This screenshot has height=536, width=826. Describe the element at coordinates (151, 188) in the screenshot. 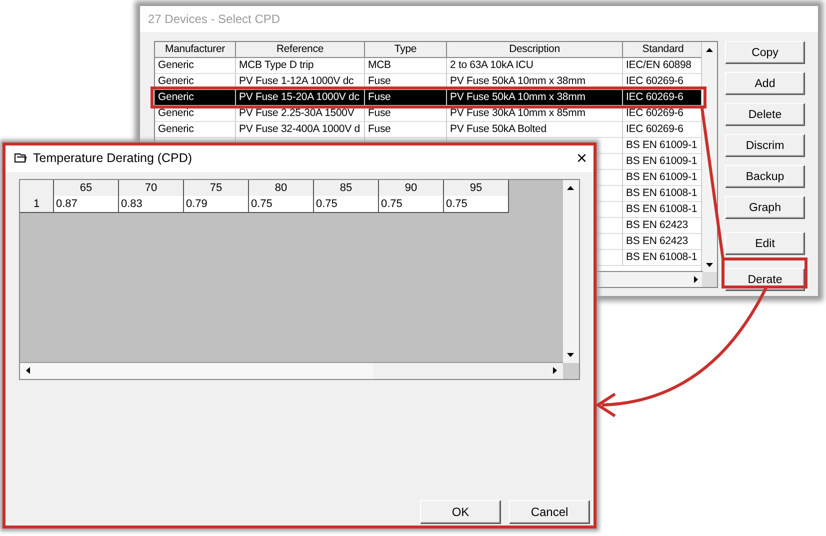

I see `column-header: 70` at that location.